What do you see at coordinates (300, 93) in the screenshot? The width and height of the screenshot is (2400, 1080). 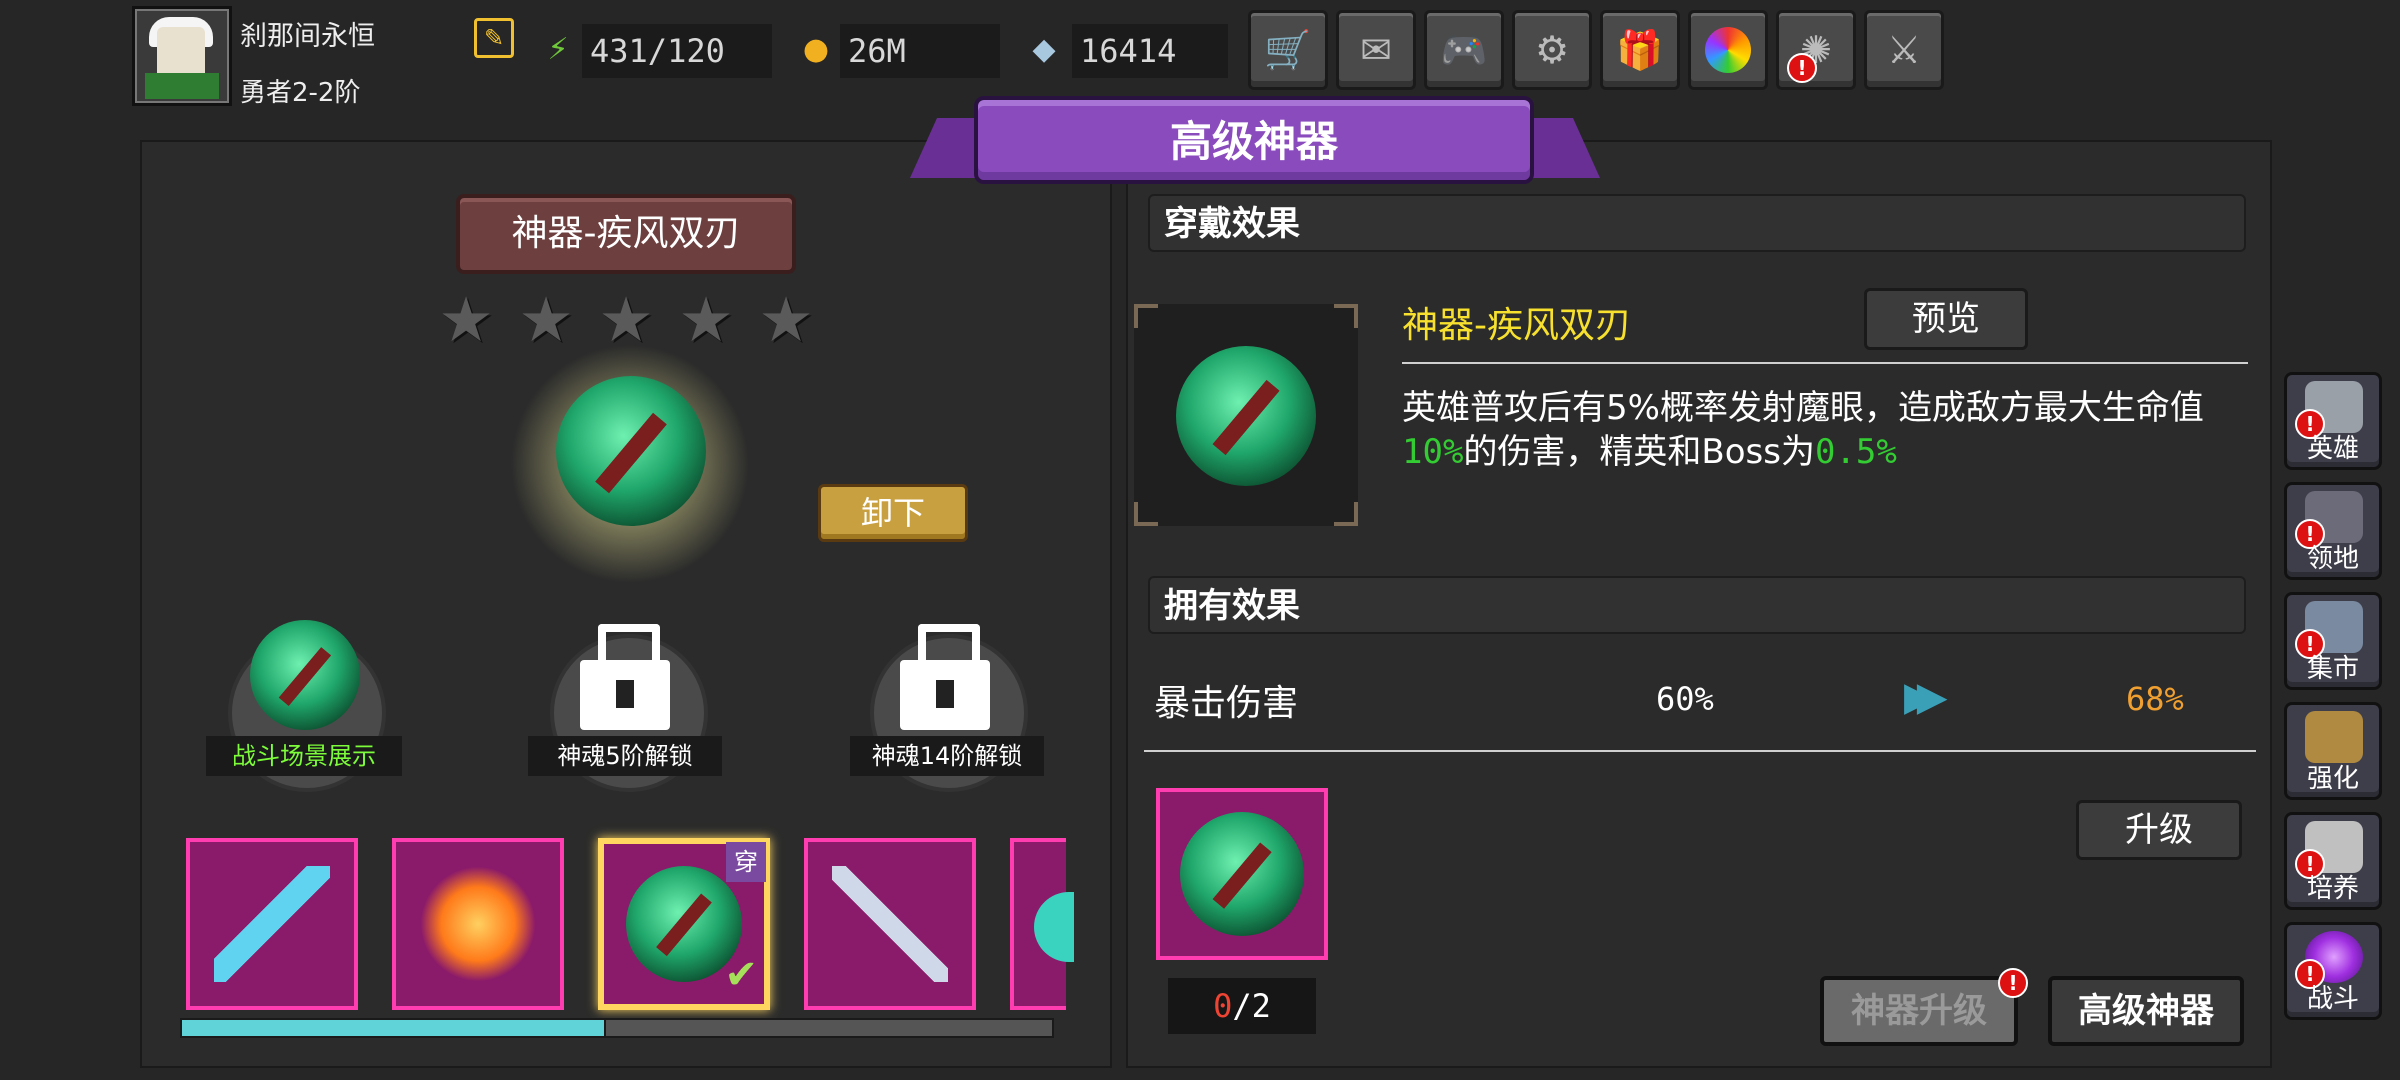 I see `player-rank: 勇者2-2阶` at bounding box center [300, 93].